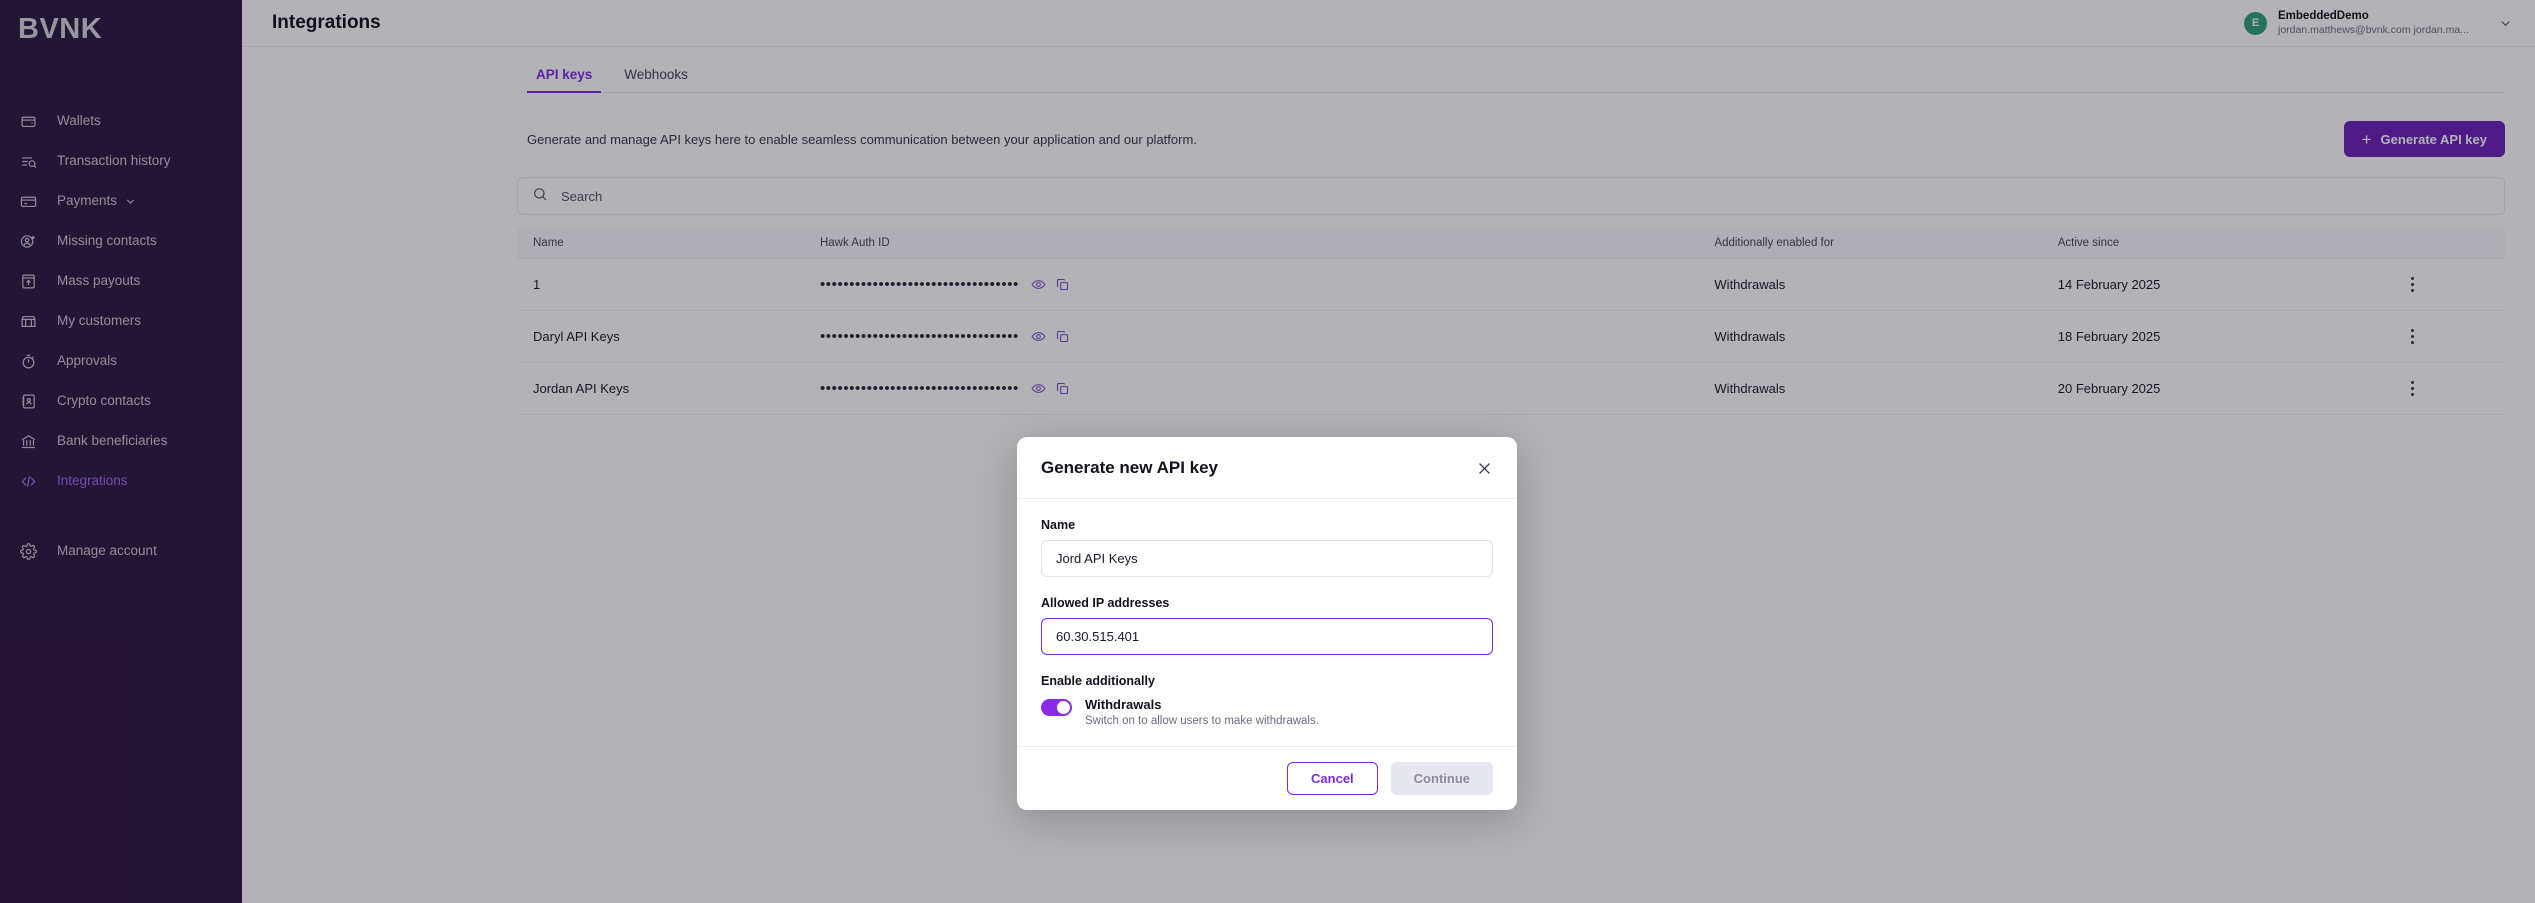 The image size is (2535, 903). Describe the element at coordinates (1332, 779) in the screenshot. I see `cancel-button: Cancel` at that location.